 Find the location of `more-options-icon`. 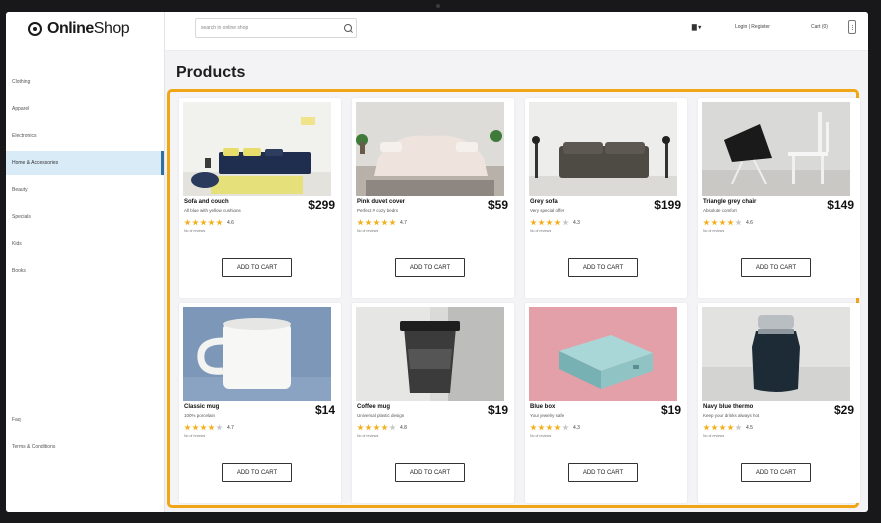

more-options-icon is located at coordinates (852, 27).